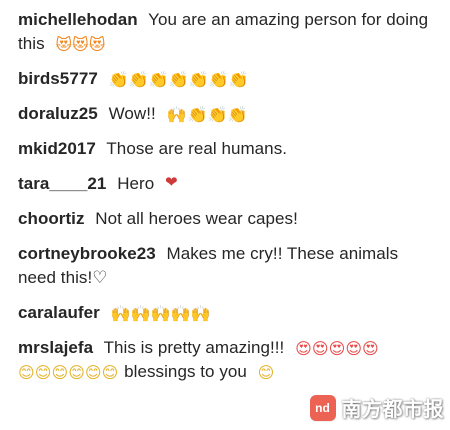  What do you see at coordinates (57, 148) in the screenshot?
I see `comment-username: mkid2017` at bounding box center [57, 148].